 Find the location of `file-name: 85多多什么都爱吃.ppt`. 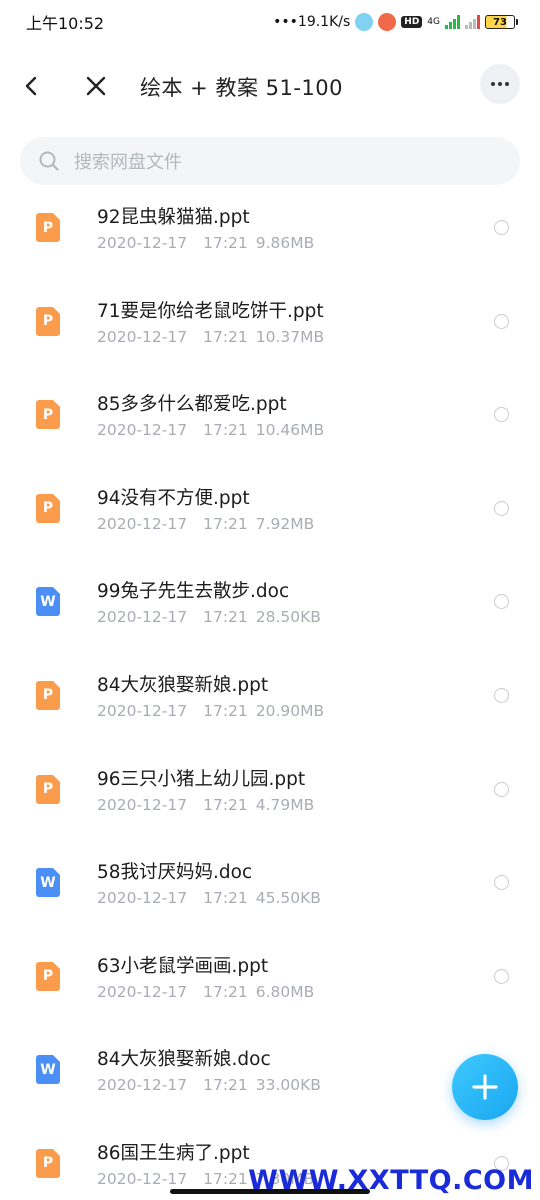

file-name: 85多多什么都爱吃.ppt is located at coordinates (192, 405).